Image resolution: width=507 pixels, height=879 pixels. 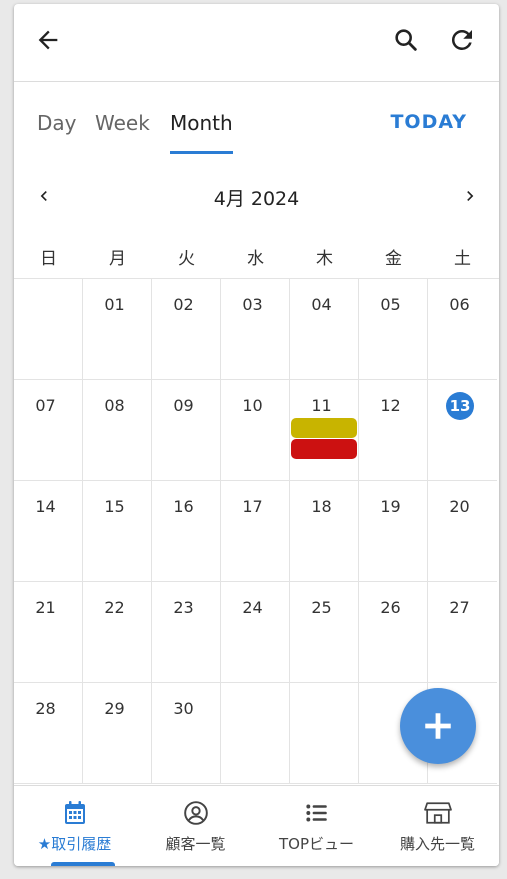 What do you see at coordinates (48, 430) in the screenshot?
I see `day-cell: 07` at bounding box center [48, 430].